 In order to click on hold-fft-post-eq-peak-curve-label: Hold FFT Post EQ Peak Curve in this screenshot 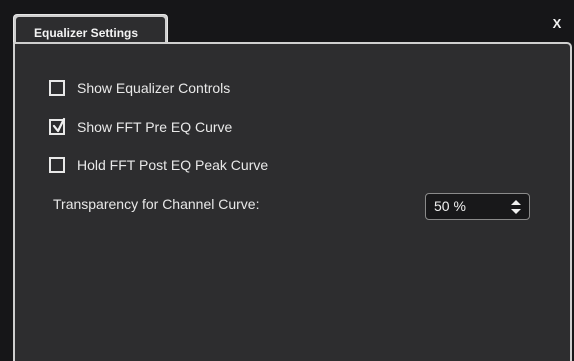, I will do `click(173, 165)`.